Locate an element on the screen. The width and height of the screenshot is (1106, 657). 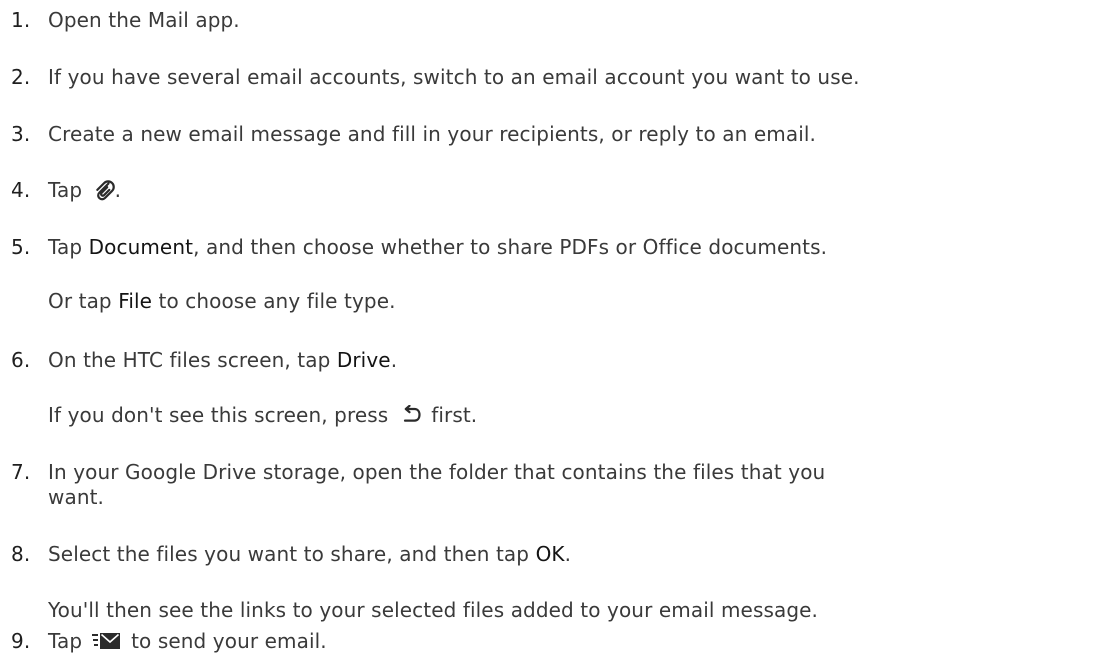
step-text: On the HTC files screen, tap Drive. is located at coordinates (222, 360).